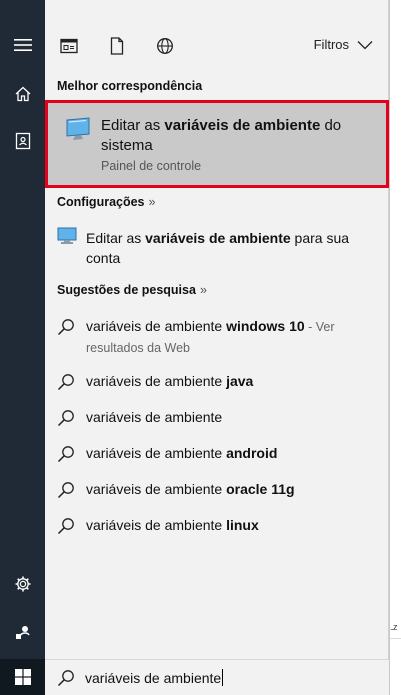 This screenshot has width=401, height=695. I want to click on suggestion-item: variáveis de ambiente linux, so click(217, 527).